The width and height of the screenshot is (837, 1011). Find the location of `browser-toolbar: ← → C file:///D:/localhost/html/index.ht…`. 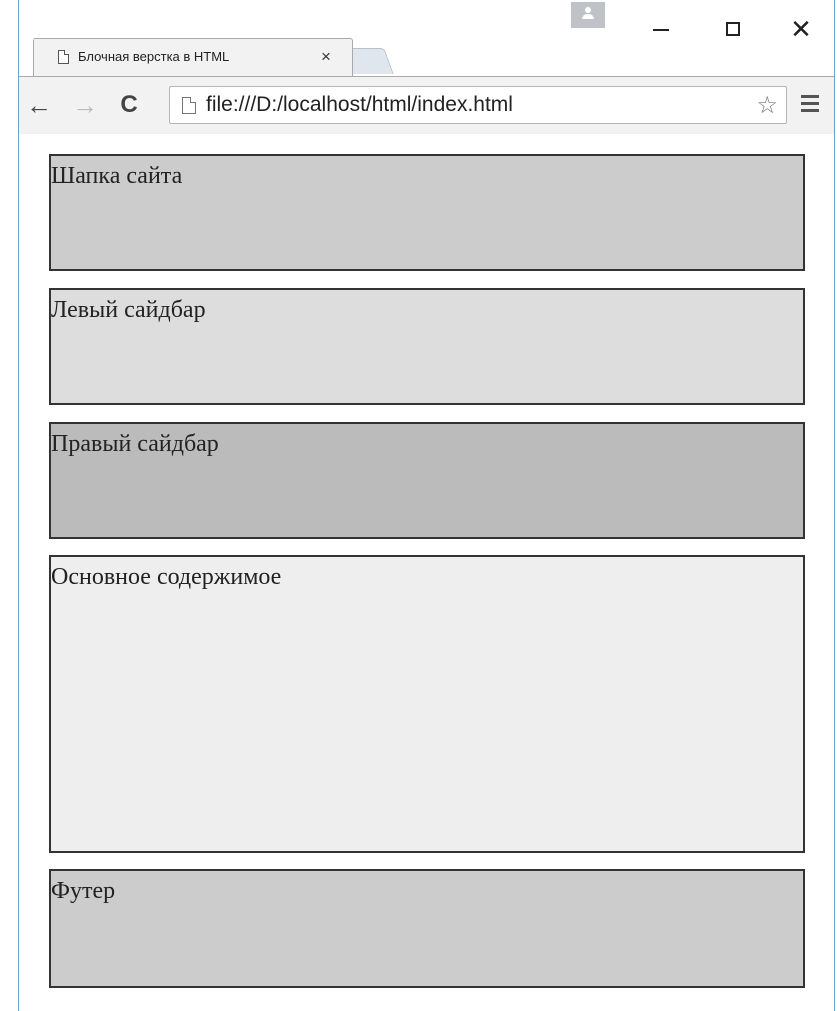

browser-toolbar: ← → C file:///D:/localhost/html/index.ht… is located at coordinates (426, 105).